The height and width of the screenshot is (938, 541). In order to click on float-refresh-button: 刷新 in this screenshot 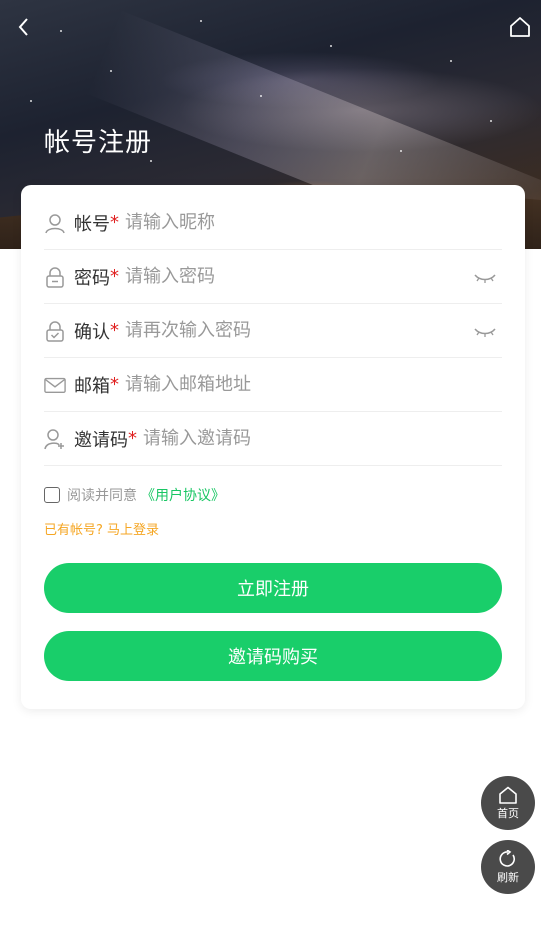, I will do `click(508, 867)`.